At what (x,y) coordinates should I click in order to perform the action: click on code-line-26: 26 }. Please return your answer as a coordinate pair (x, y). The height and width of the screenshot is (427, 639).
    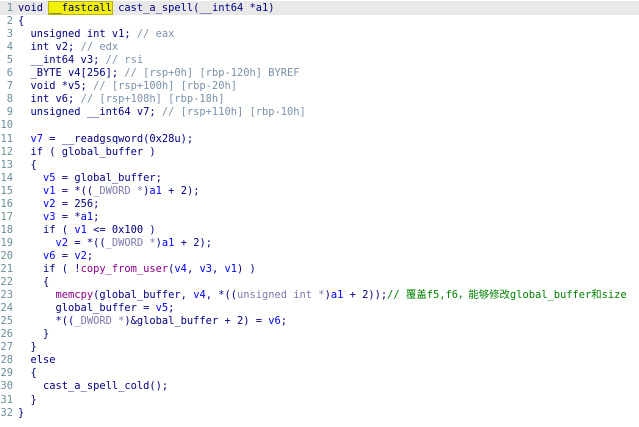
    Looking at the image, I should click on (24, 334).